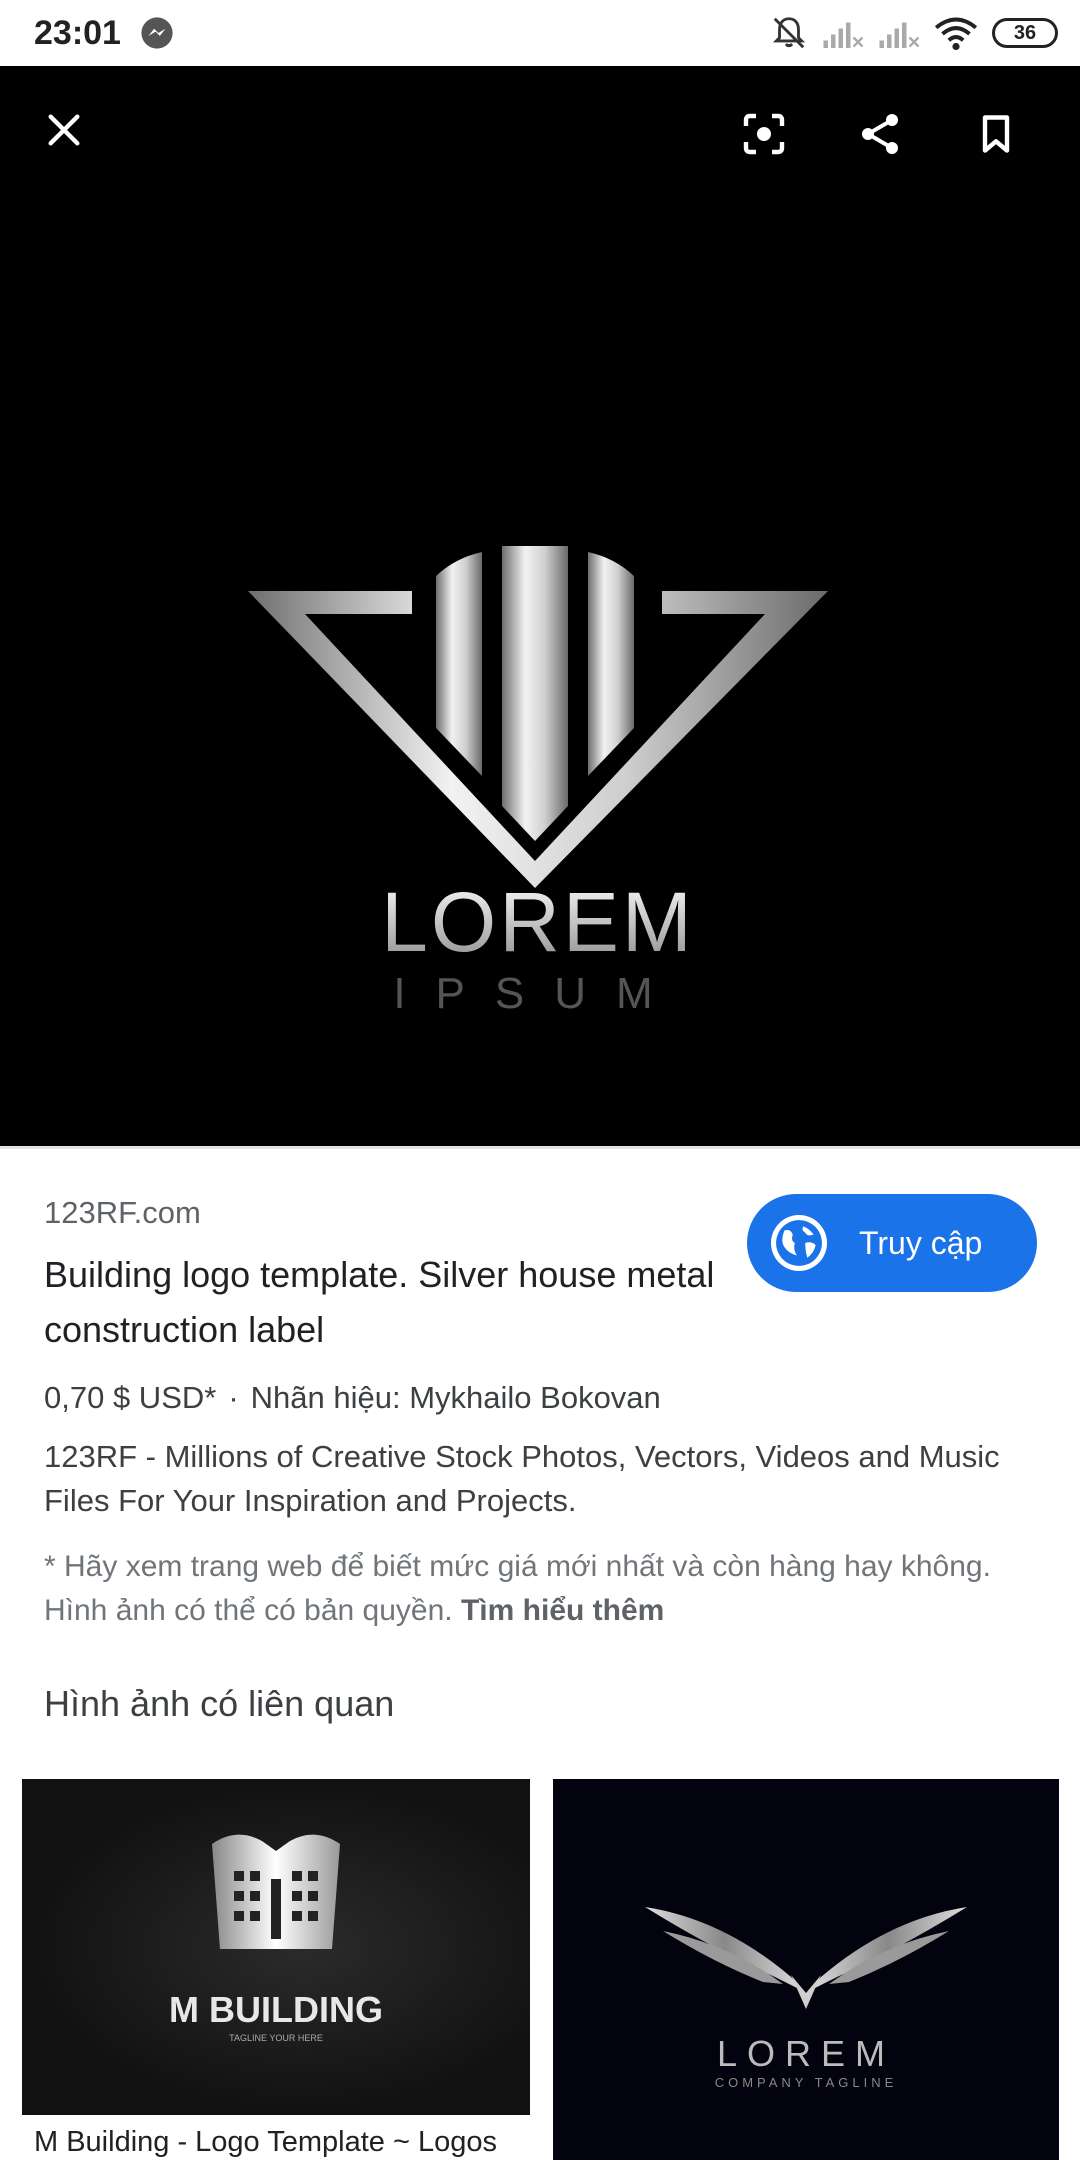 This screenshot has height=2160, width=1080. I want to click on meta-row: 0,70 $ USD* · Nhãn hiệu: Mykhailo Bokovan, so click(352, 1398).